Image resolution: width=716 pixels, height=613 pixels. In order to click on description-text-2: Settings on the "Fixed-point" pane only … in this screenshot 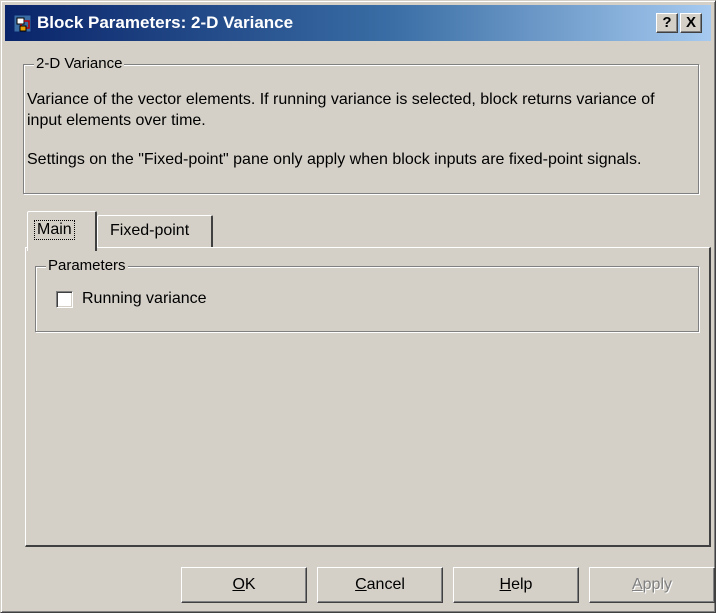, I will do `click(334, 159)`.